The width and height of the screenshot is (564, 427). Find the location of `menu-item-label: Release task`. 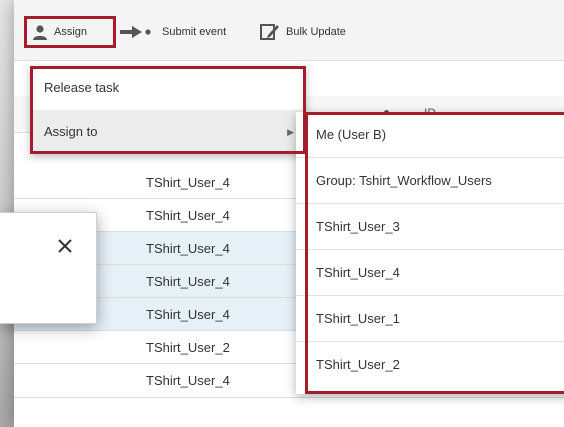

menu-item-label: Release task is located at coordinates (82, 87).